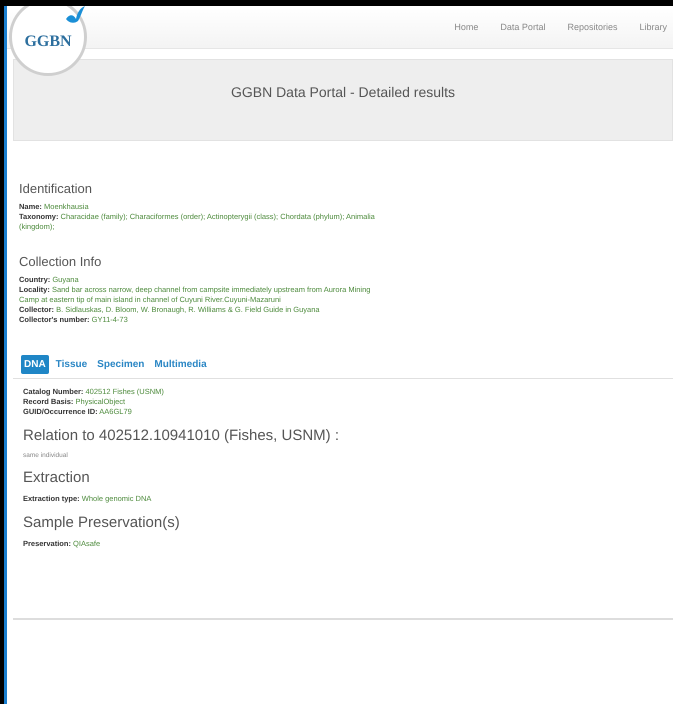 The image size is (673, 704). Describe the element at coordinates (121, 364) in the screenshot. I see `tab: Specimen` at that location.